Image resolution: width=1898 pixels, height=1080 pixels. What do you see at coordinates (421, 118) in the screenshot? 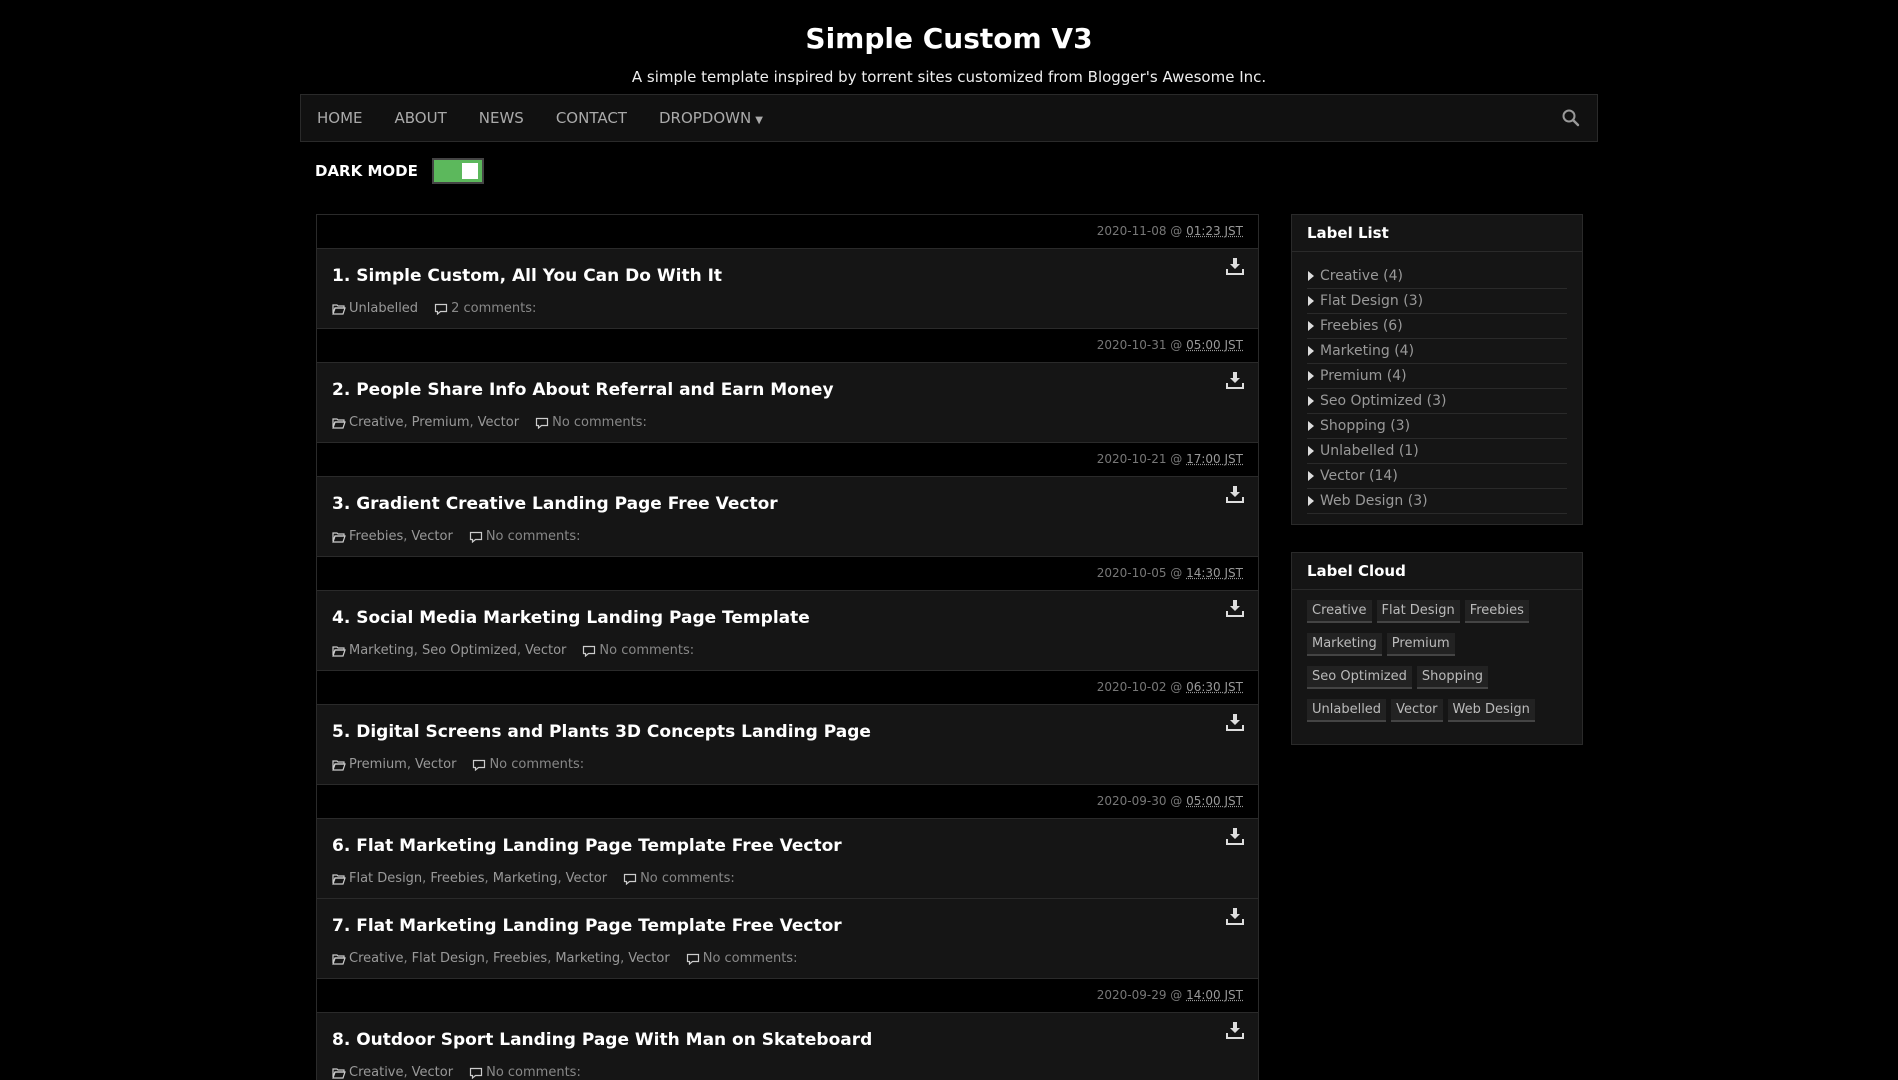
I see `nav-item-about: ABOUT` at bounding box center [421, 118].